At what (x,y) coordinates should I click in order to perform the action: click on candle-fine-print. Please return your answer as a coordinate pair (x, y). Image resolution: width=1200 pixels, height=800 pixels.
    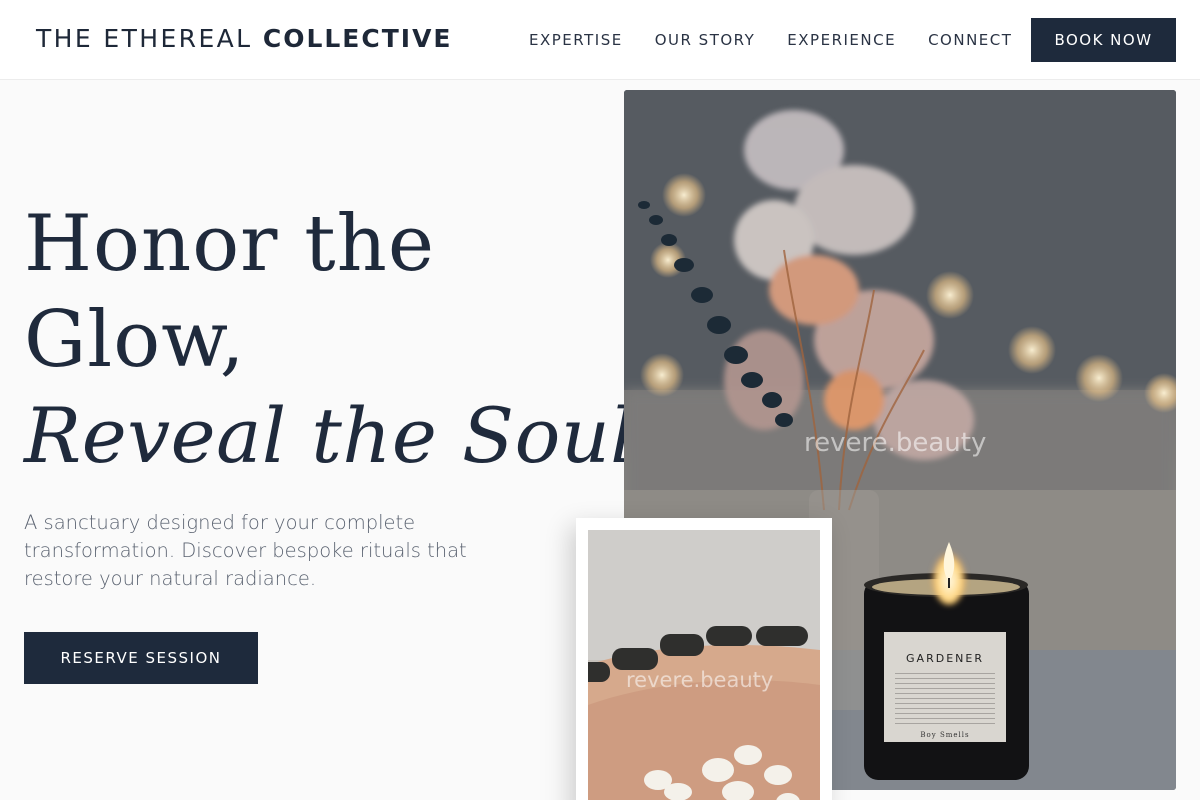
    Looking at the image, I should click on (945, 700).